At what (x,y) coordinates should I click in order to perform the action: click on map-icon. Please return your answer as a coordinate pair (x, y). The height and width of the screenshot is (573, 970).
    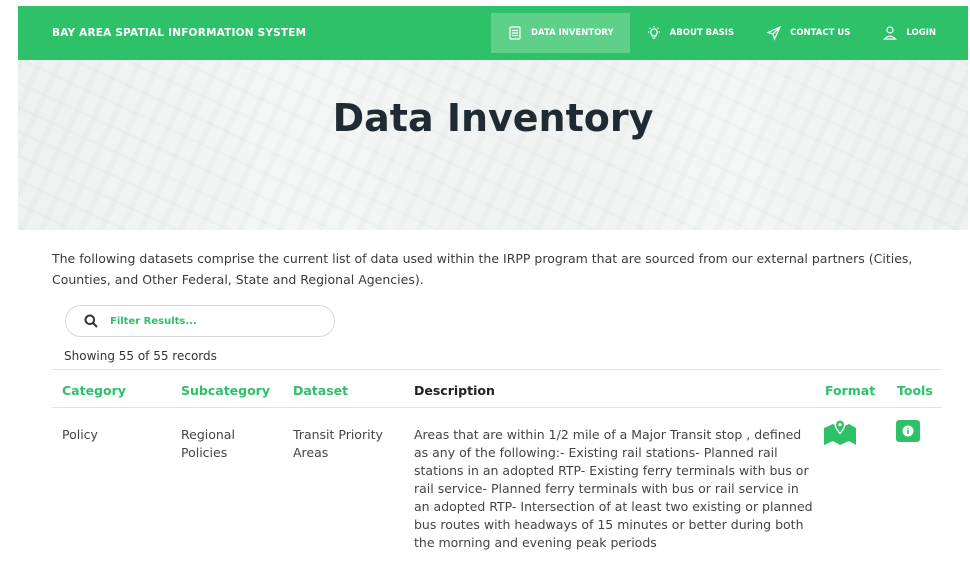
    Looking at the image, I should click on (840, 432).